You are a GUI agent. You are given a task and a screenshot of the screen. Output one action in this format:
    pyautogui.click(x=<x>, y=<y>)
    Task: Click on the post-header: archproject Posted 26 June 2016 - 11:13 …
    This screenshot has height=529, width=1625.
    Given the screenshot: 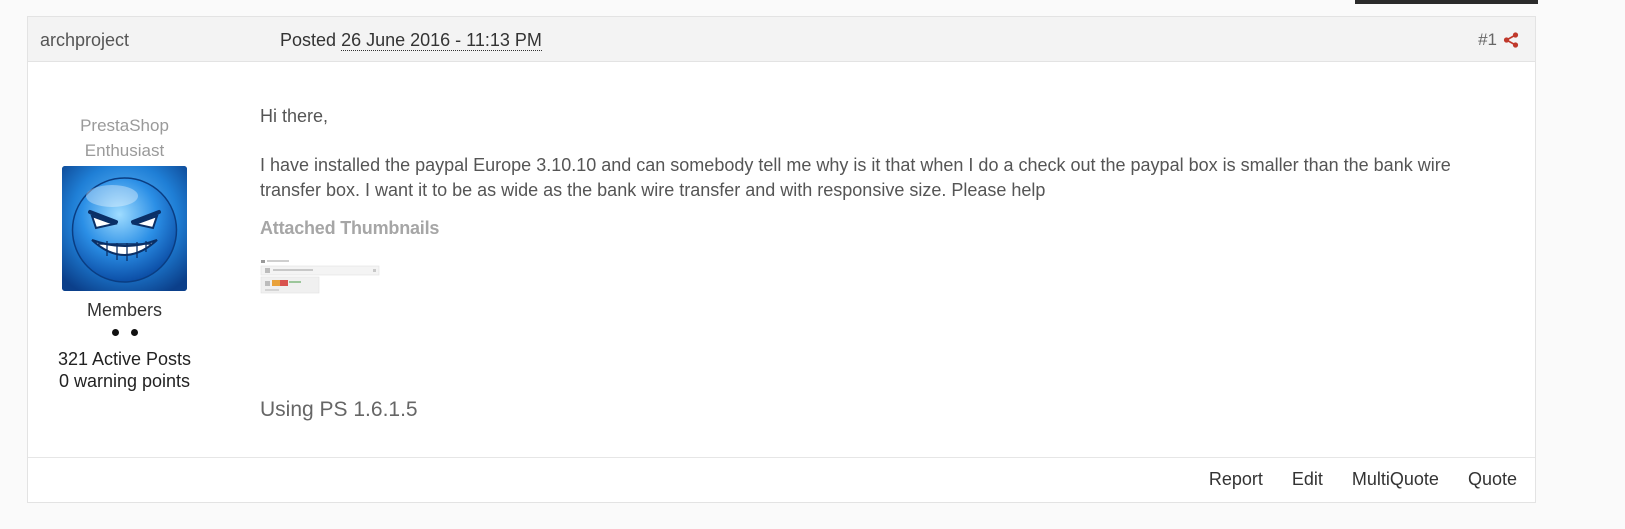 What is the action you would take?
    pyautogui.click(x=781, y=39)
    